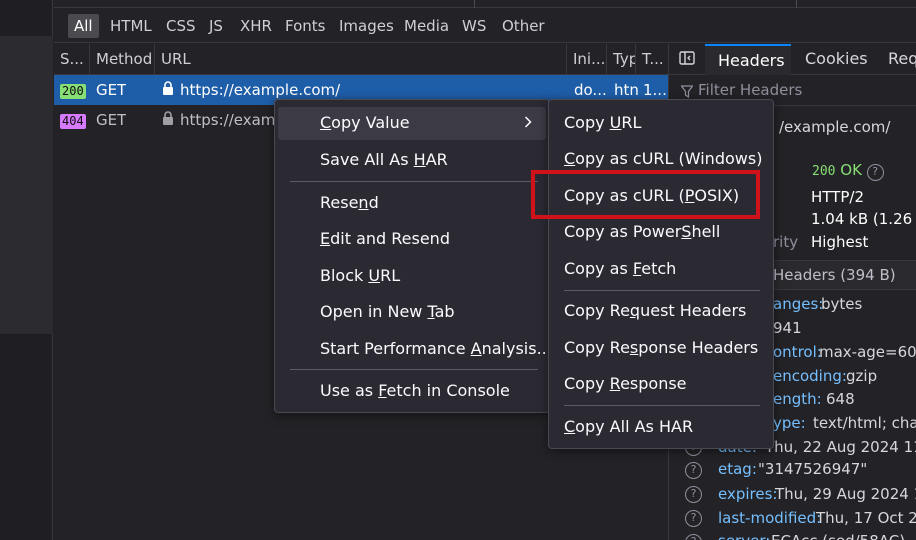 The image size is (916, 540). Describe the element at coordinates (426, 26) in the screenshot. I see `filter-media-button: Media` at that location.